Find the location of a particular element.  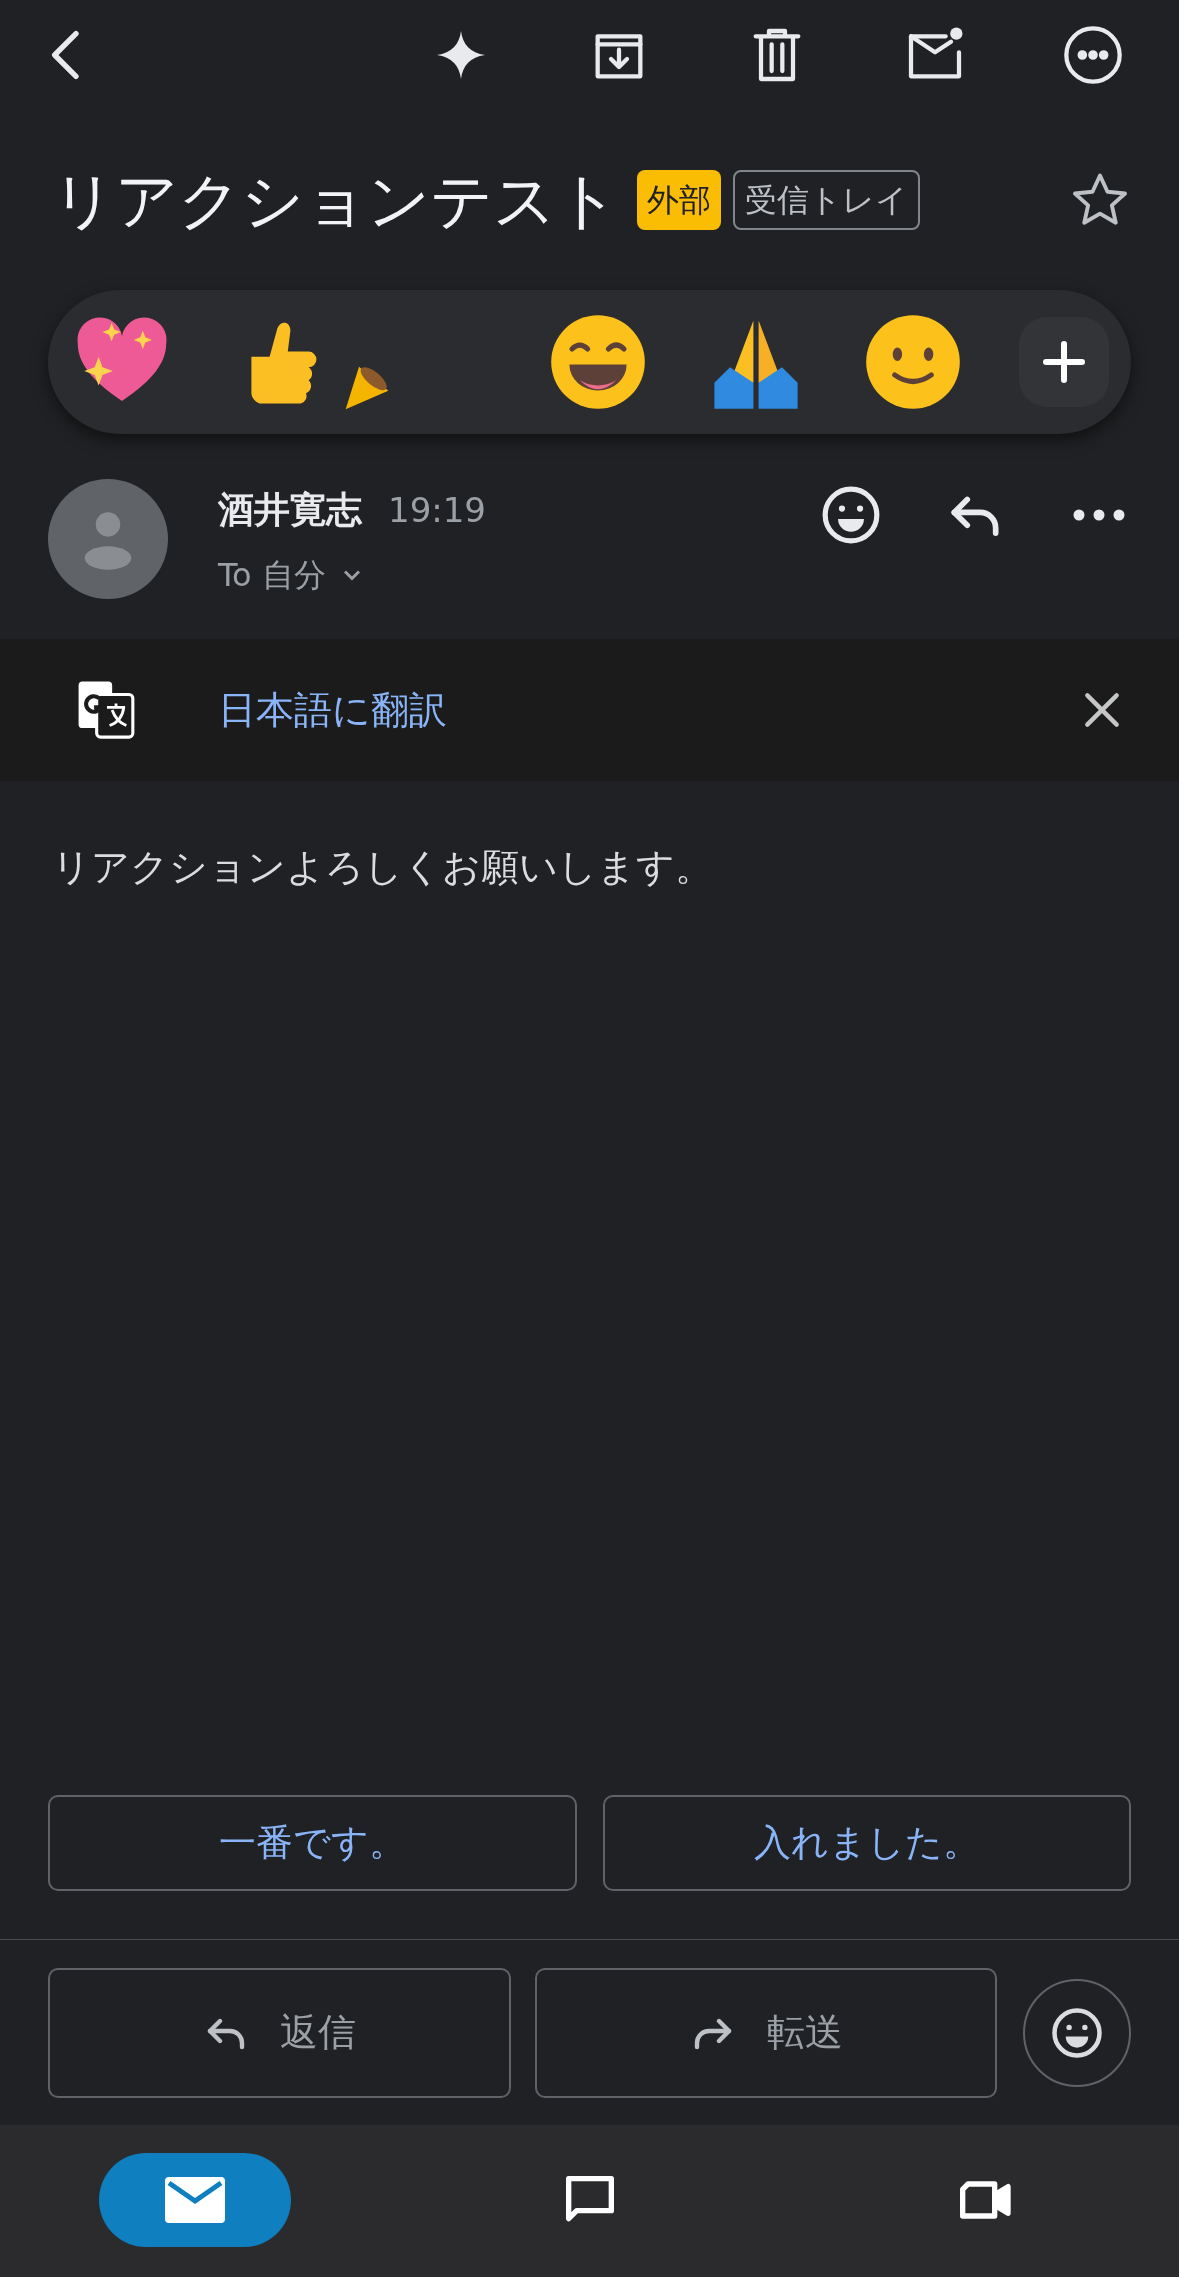

more-icon is located at coordinates (1099, 515).